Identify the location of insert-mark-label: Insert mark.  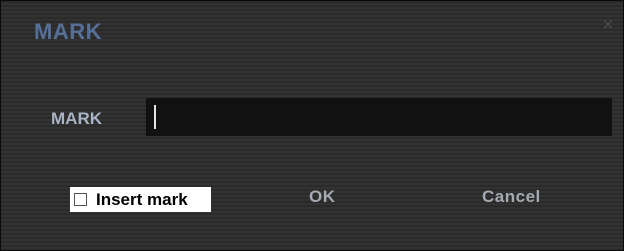
(142, 199).